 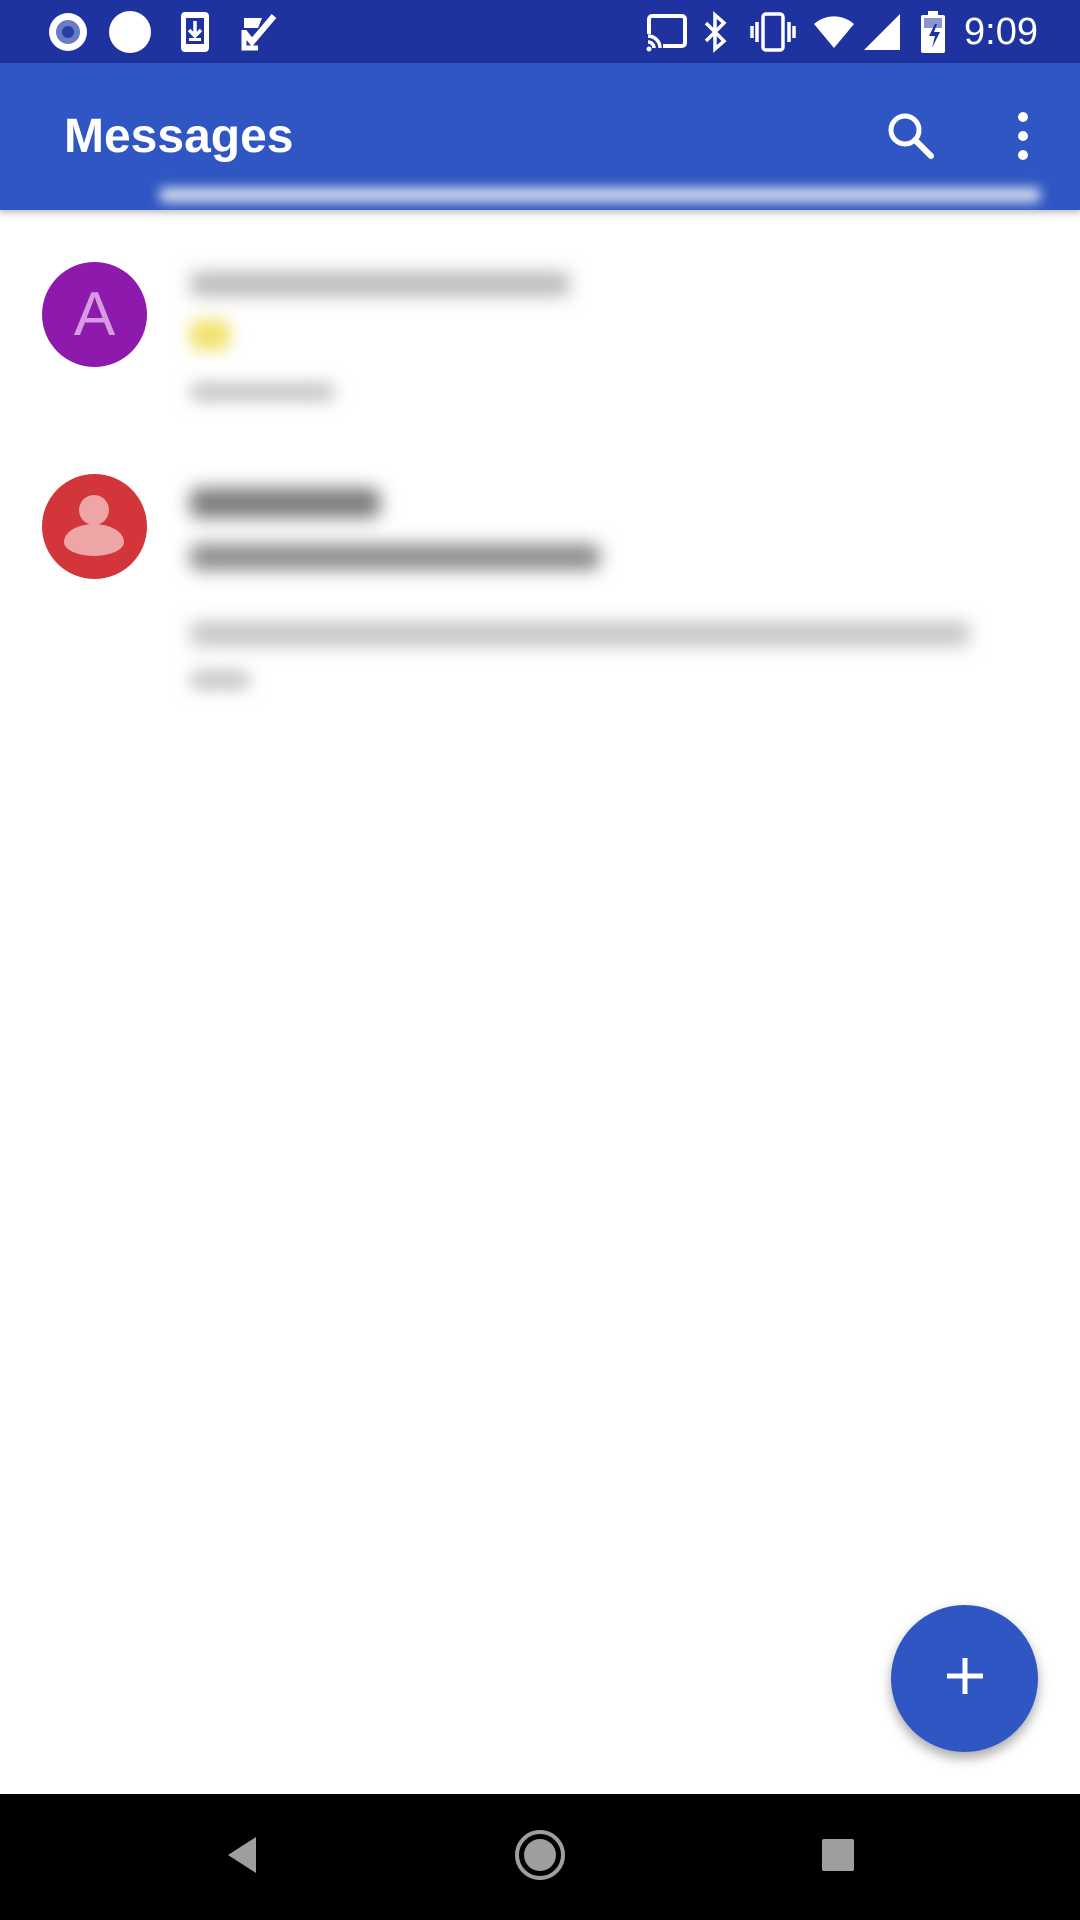 I want to click on more-options-button, so click(x=1023, y=138).